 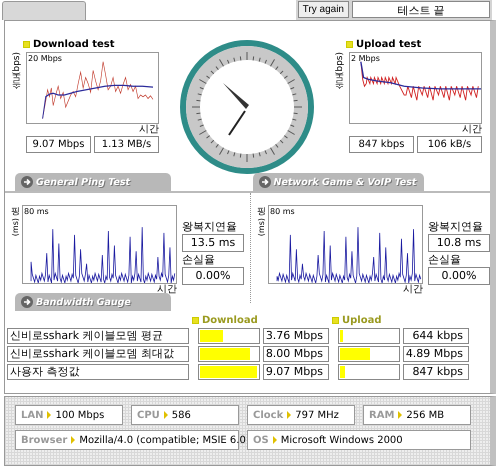 What do you see at coordinates (296, 354) in the screenshot?
I see `download-value: 8.00 Mbps` at bounding box center [296, 354].